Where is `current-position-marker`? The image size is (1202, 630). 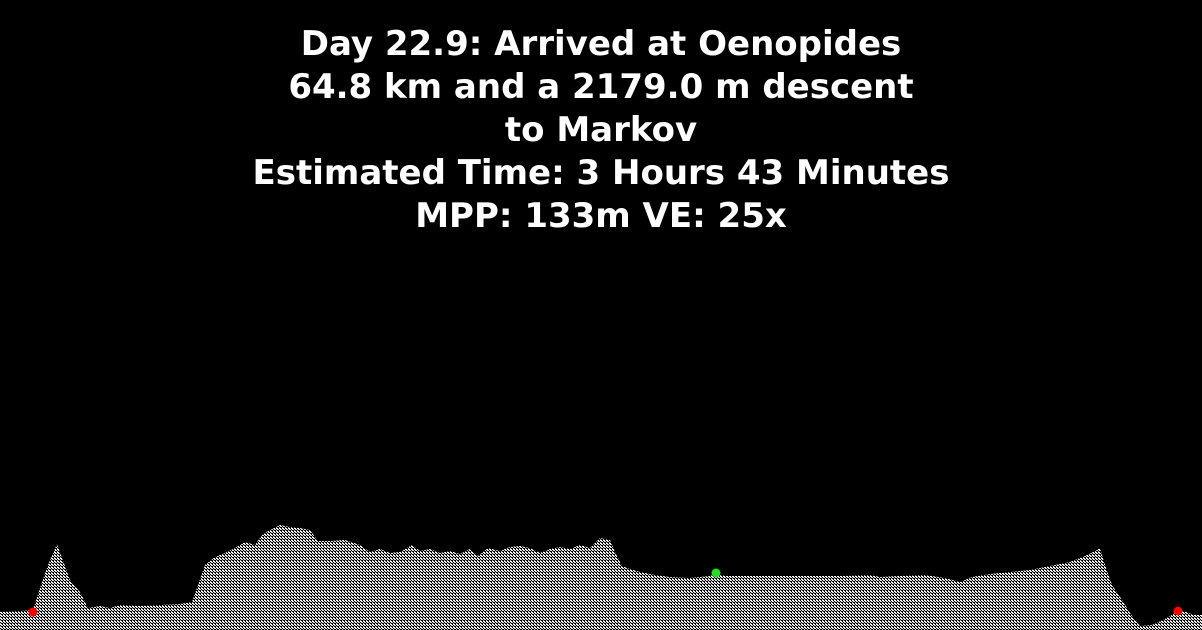 current-position-marker is located at coordinates (716, 573).